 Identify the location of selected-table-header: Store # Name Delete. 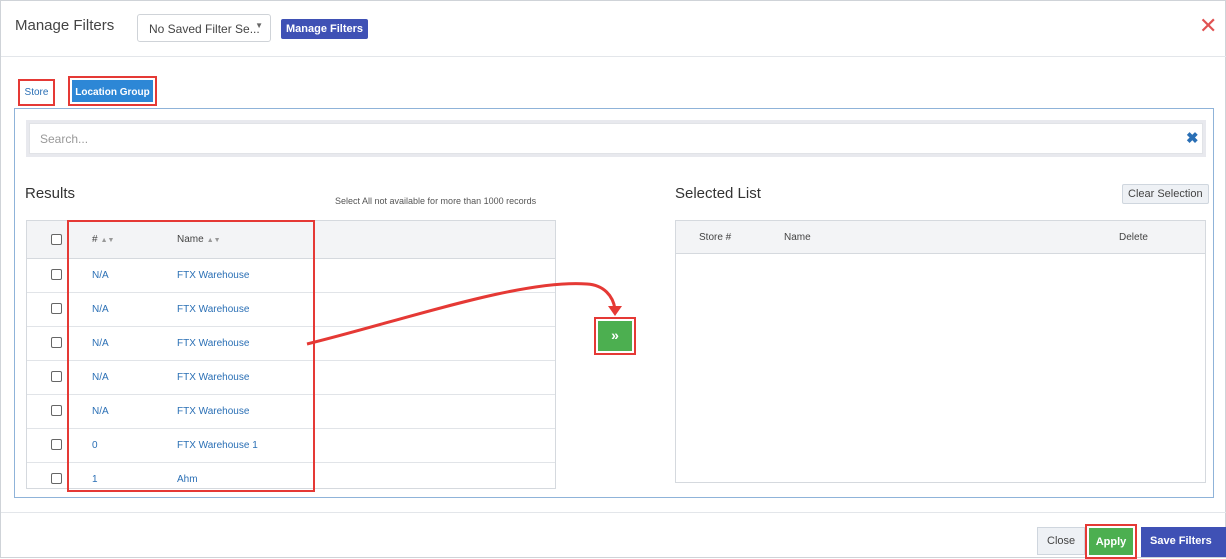
(940, 237).